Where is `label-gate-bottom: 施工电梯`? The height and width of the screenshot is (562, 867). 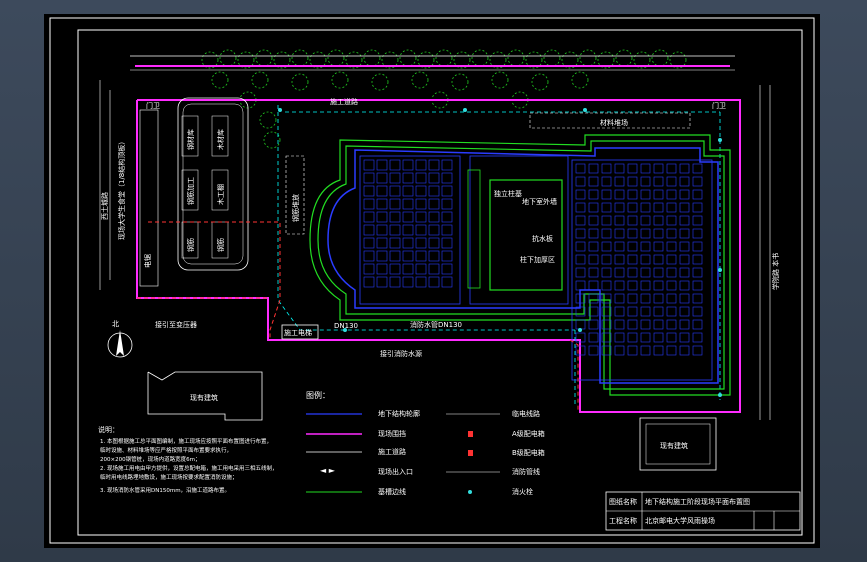 label-gate-bottom: 施工电梯 is located at coordinates (298, 332).